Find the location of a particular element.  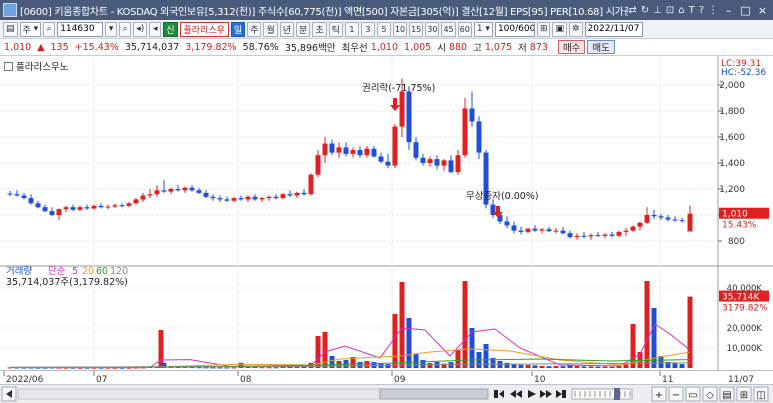

count-select: 1 ▾ is located at coordinates (483, 29).